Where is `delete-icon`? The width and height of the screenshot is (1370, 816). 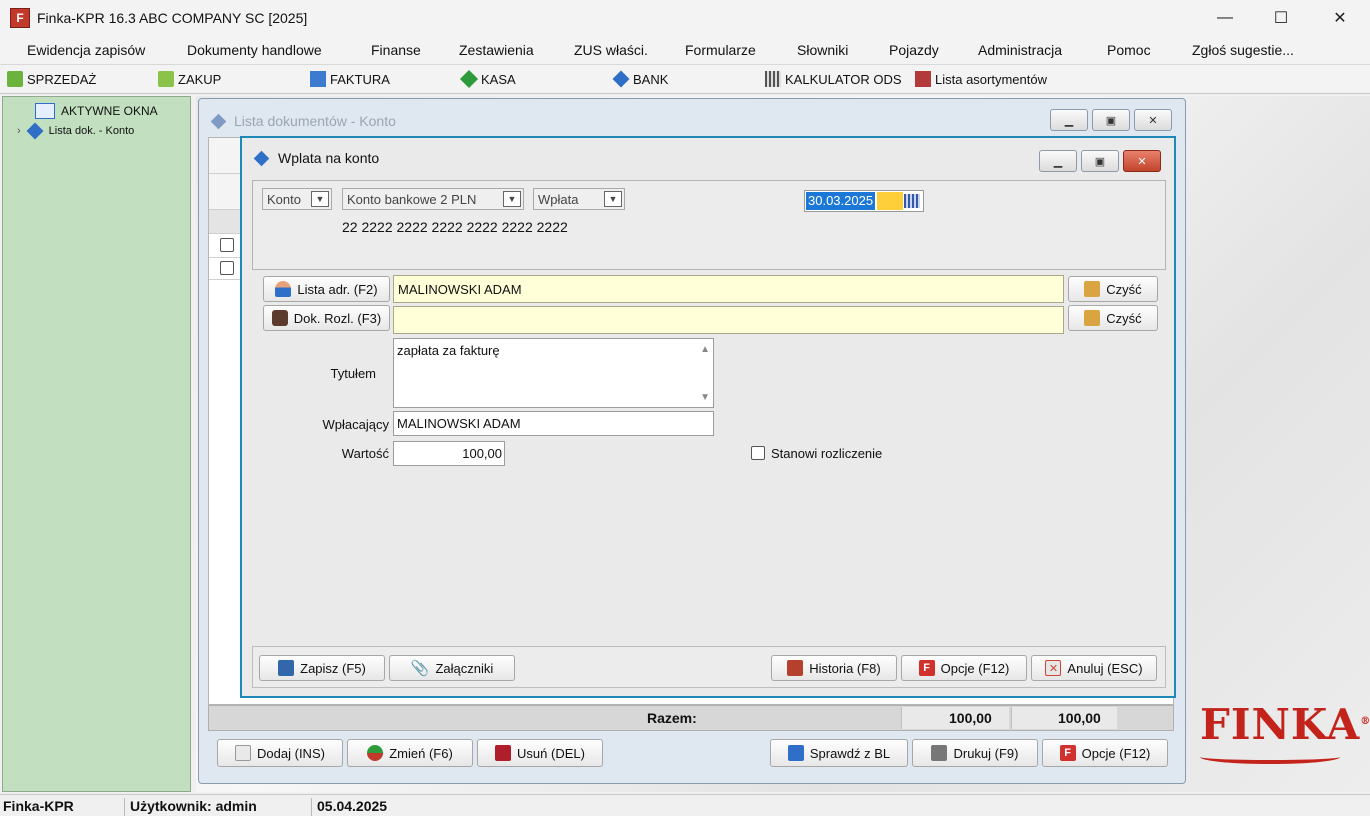
delete-icon is located at coordinates (503, 753).